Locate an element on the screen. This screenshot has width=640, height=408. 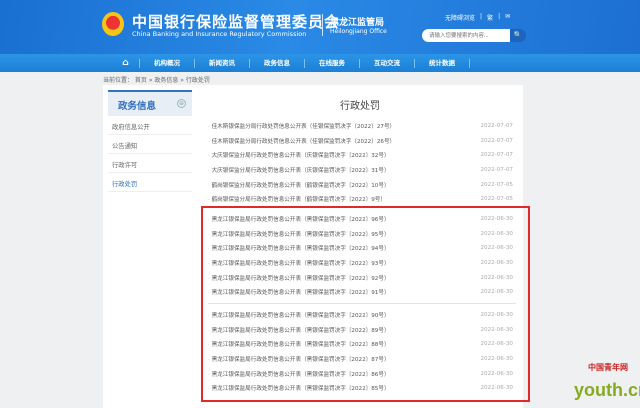
sidebar-item-admin-penalty: 行政处罚 is located at coordinates (150, 182).